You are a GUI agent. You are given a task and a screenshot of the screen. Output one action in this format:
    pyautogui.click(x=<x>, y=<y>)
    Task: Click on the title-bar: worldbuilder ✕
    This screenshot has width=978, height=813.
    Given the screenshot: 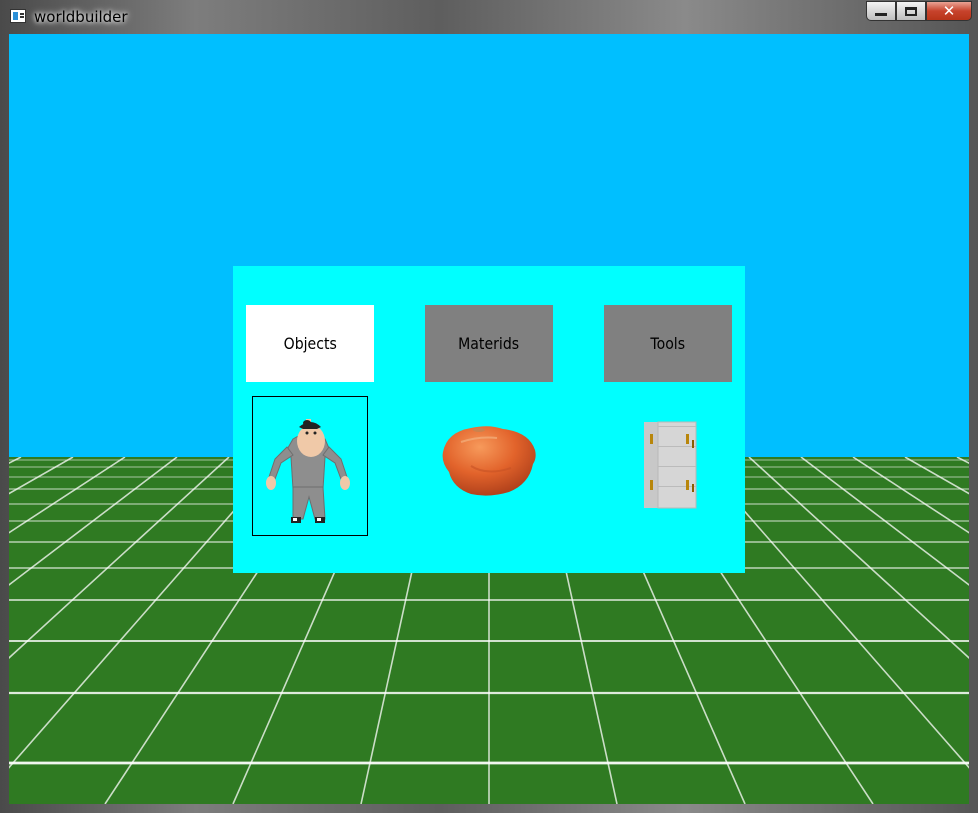 What is the action you would take?
    pyautogui.click(x=489, y=17)
    